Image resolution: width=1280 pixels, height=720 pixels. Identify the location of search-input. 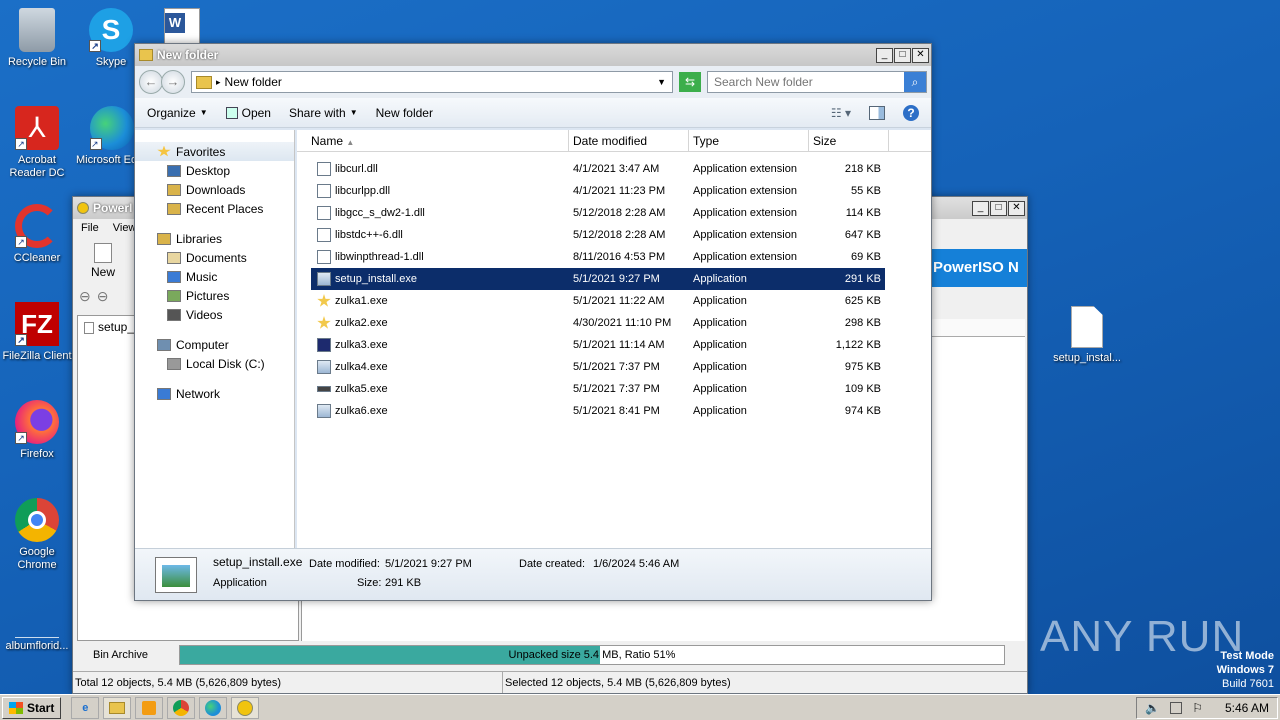
(806, 82).